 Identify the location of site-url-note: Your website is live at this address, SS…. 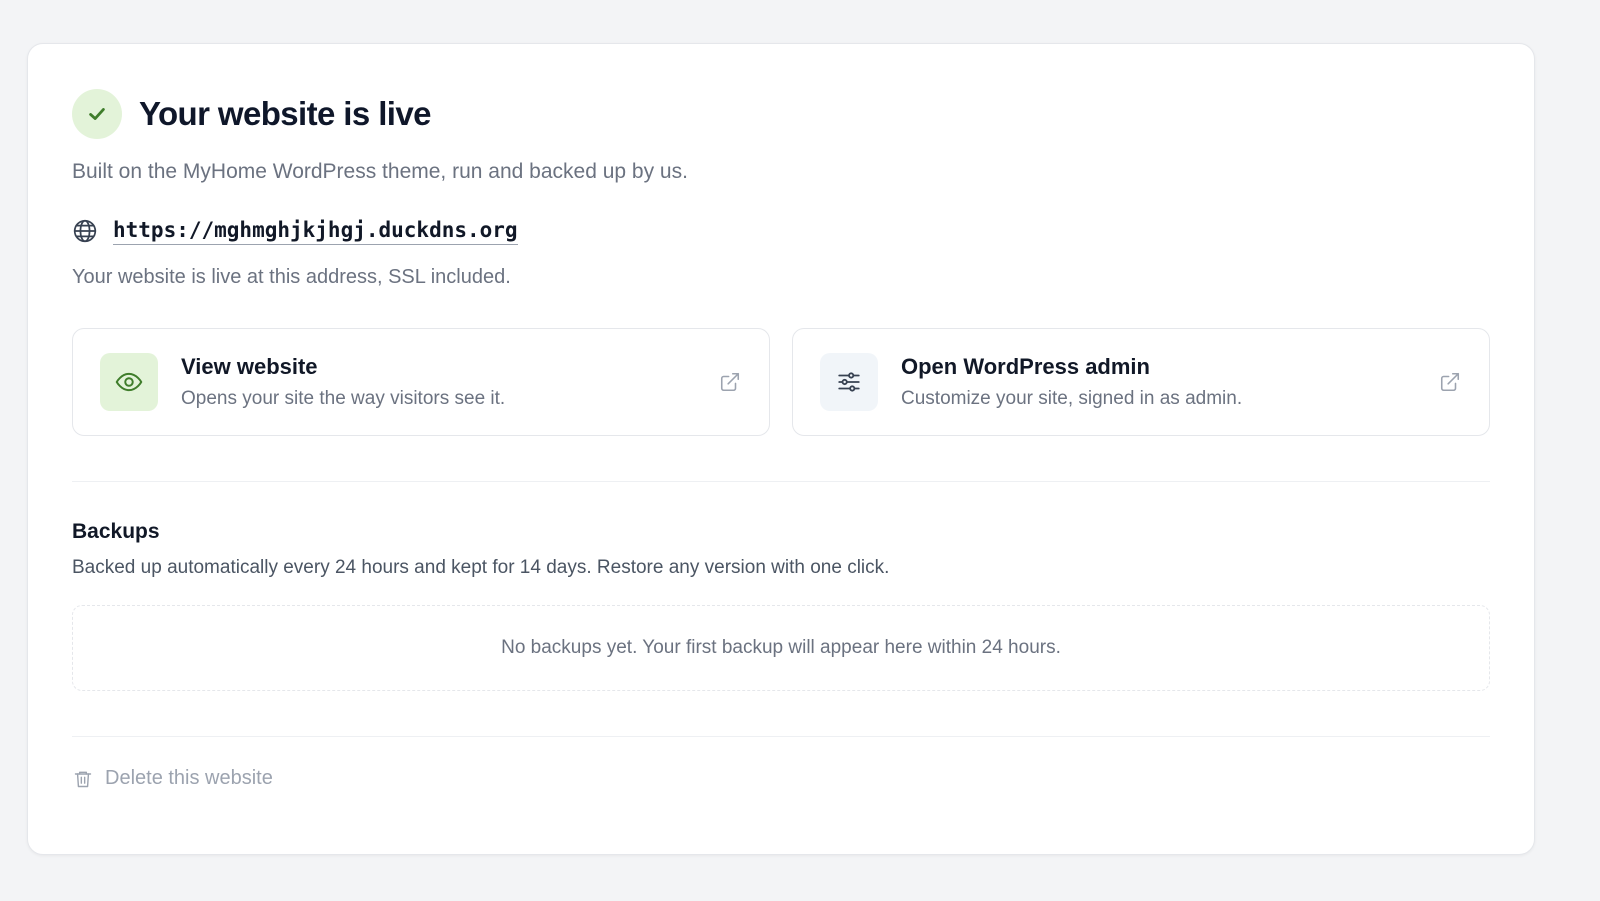
(291, 277).